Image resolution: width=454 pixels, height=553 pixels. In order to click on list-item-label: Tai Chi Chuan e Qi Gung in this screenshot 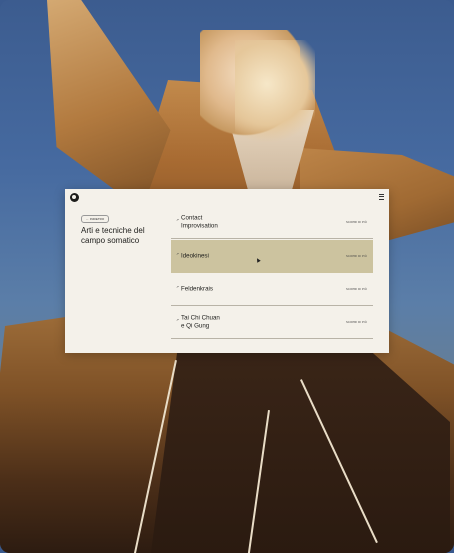, I will do `click(200, 322)`.